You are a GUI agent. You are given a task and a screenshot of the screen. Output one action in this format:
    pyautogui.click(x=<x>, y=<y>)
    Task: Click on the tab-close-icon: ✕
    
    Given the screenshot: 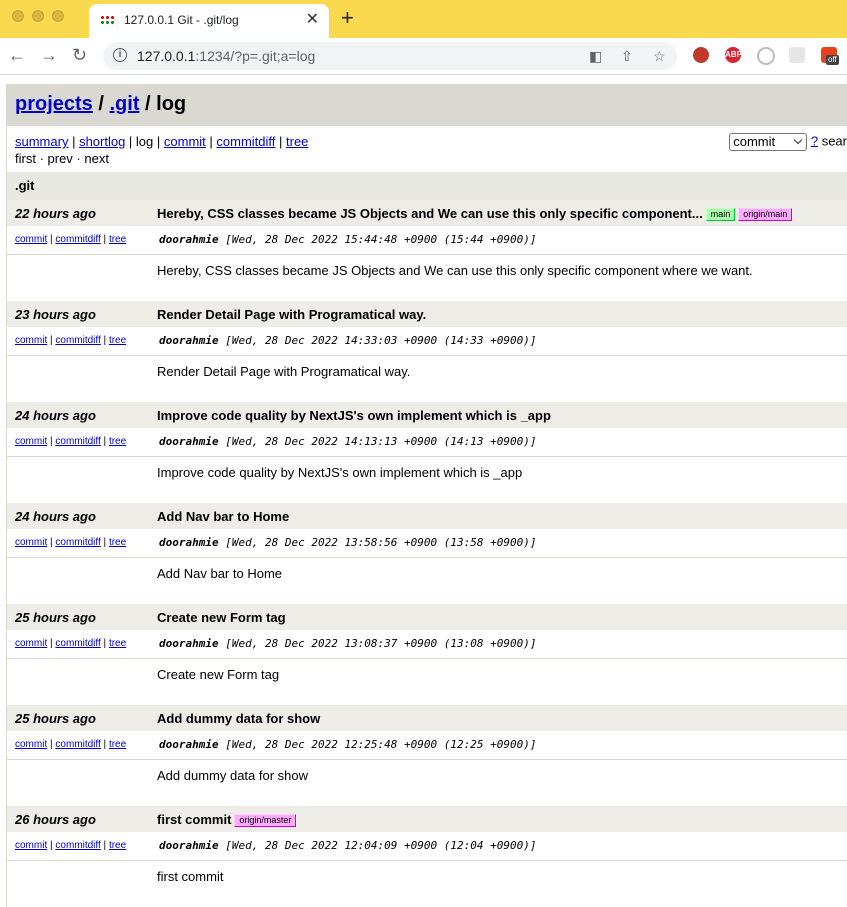 What is the action you would take?
    pyautogui.click(x=312, y=20)
    